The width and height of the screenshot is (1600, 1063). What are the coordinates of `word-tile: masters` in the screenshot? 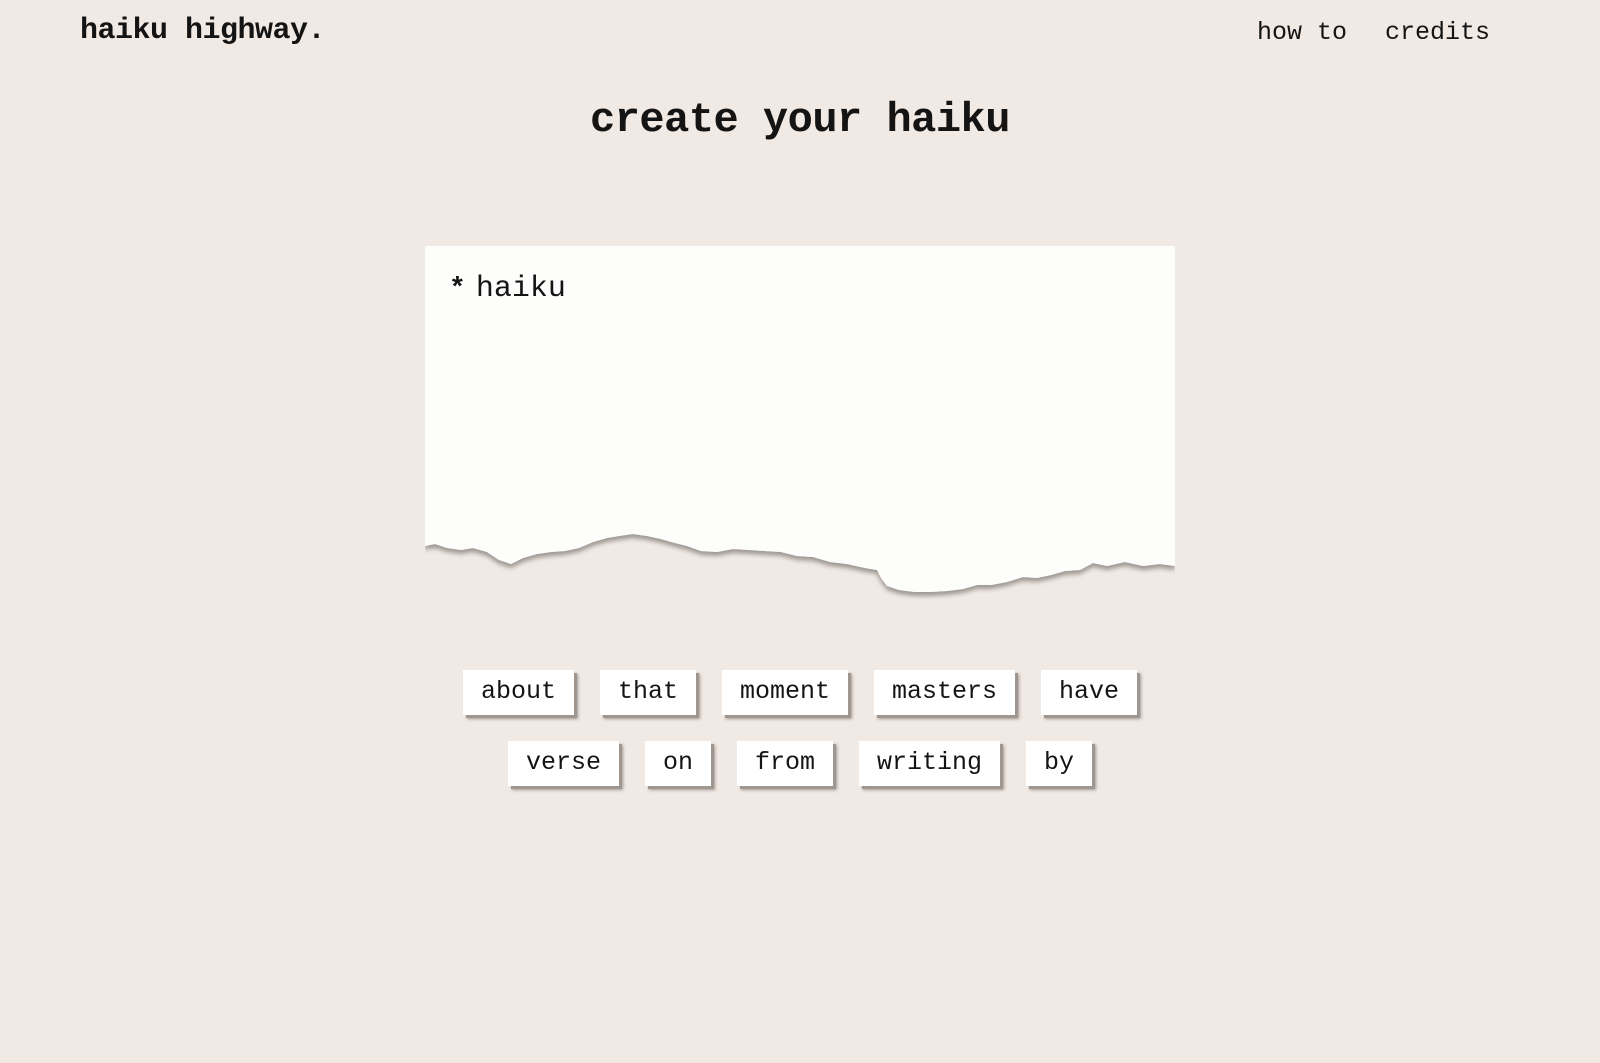 It's located at (945, 692).